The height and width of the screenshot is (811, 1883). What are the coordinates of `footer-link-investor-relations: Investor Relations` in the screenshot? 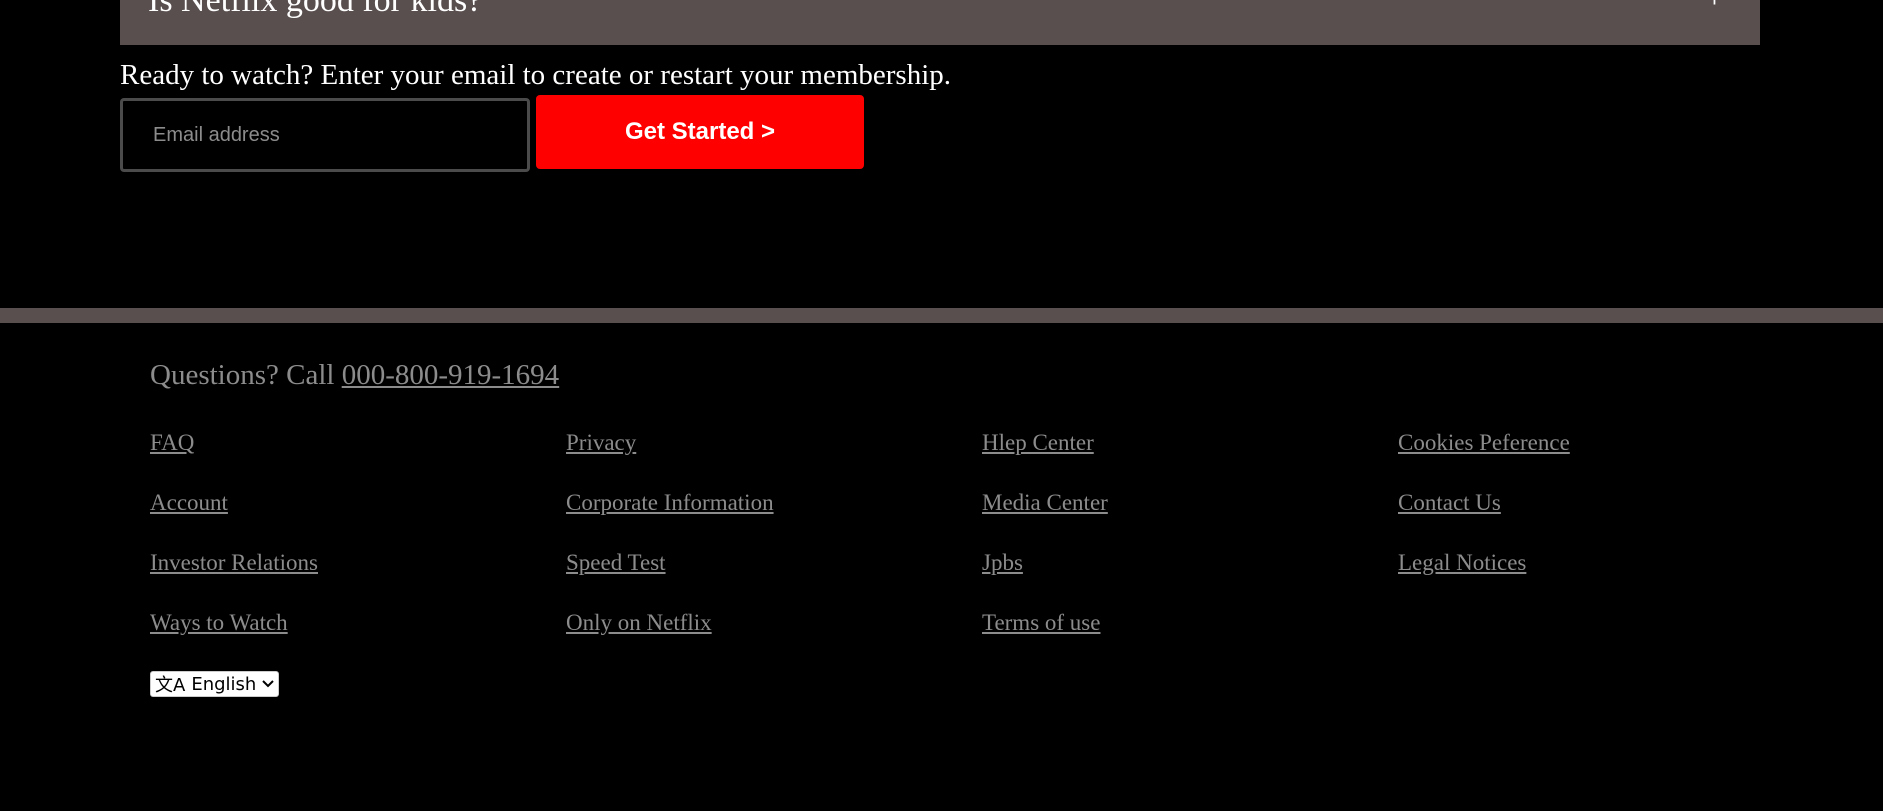 It's located at (234, 562).